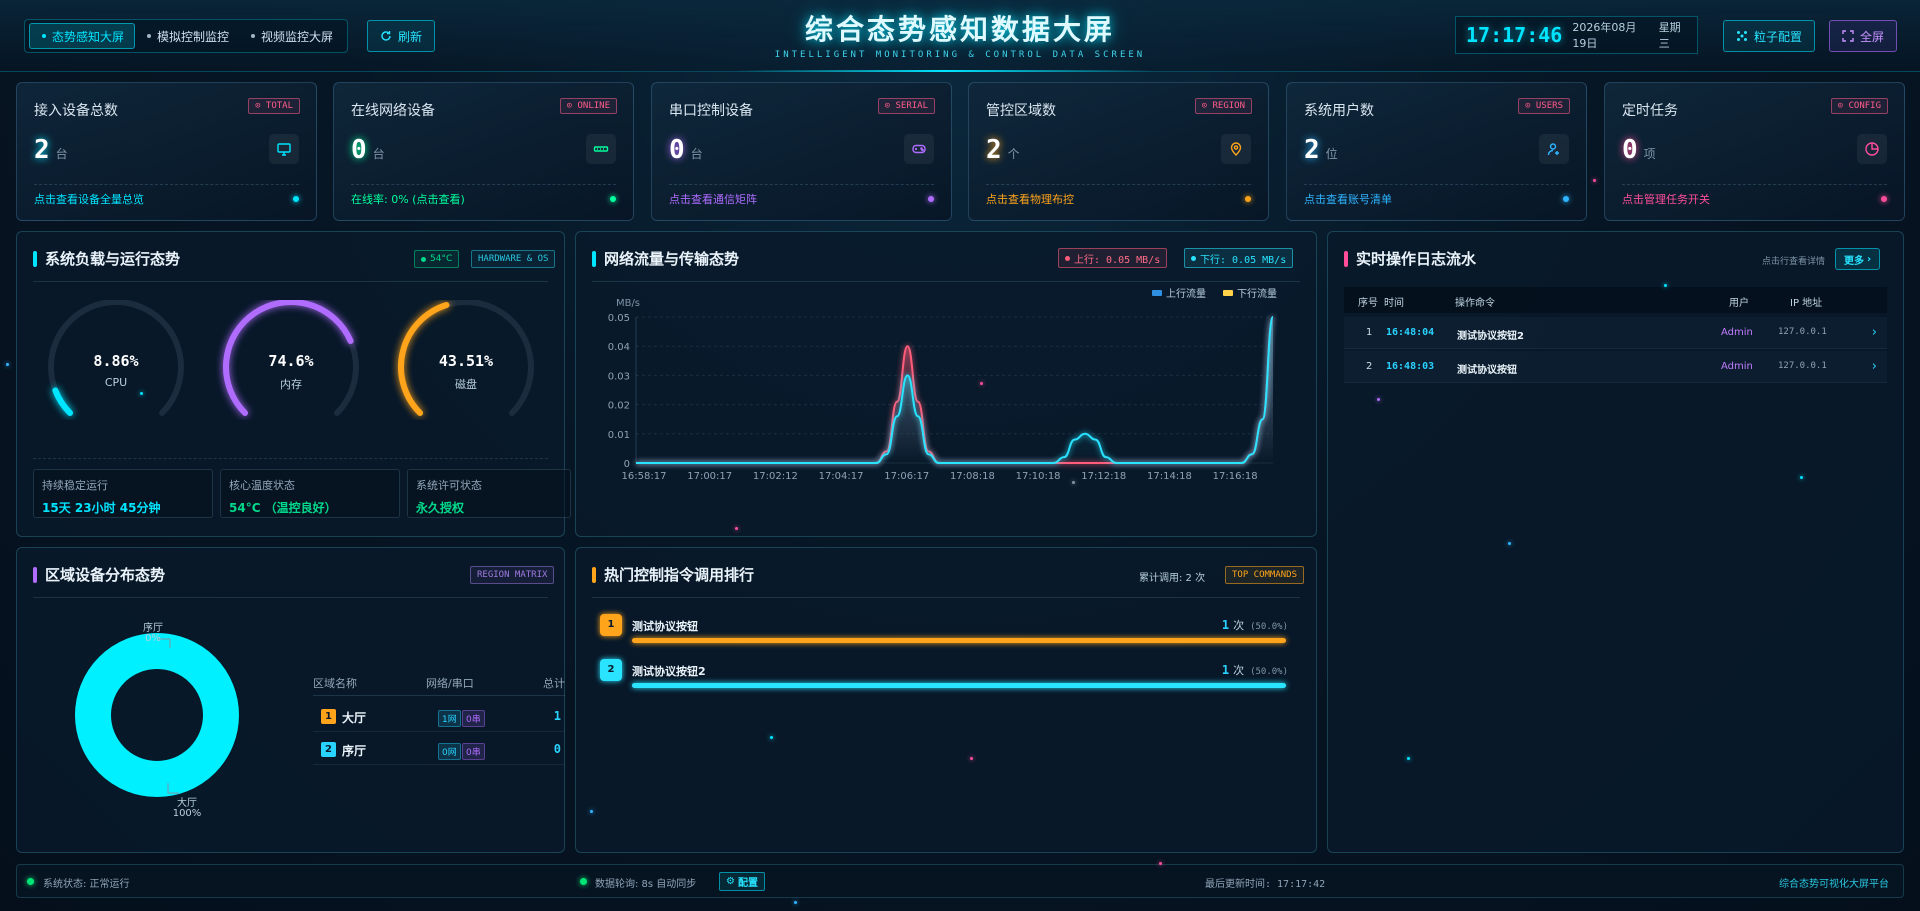 This screenshot has height=911, width=1920. Describe the element at coordinates (35, 258) in the screenshot. I see `title-accent` at that location.